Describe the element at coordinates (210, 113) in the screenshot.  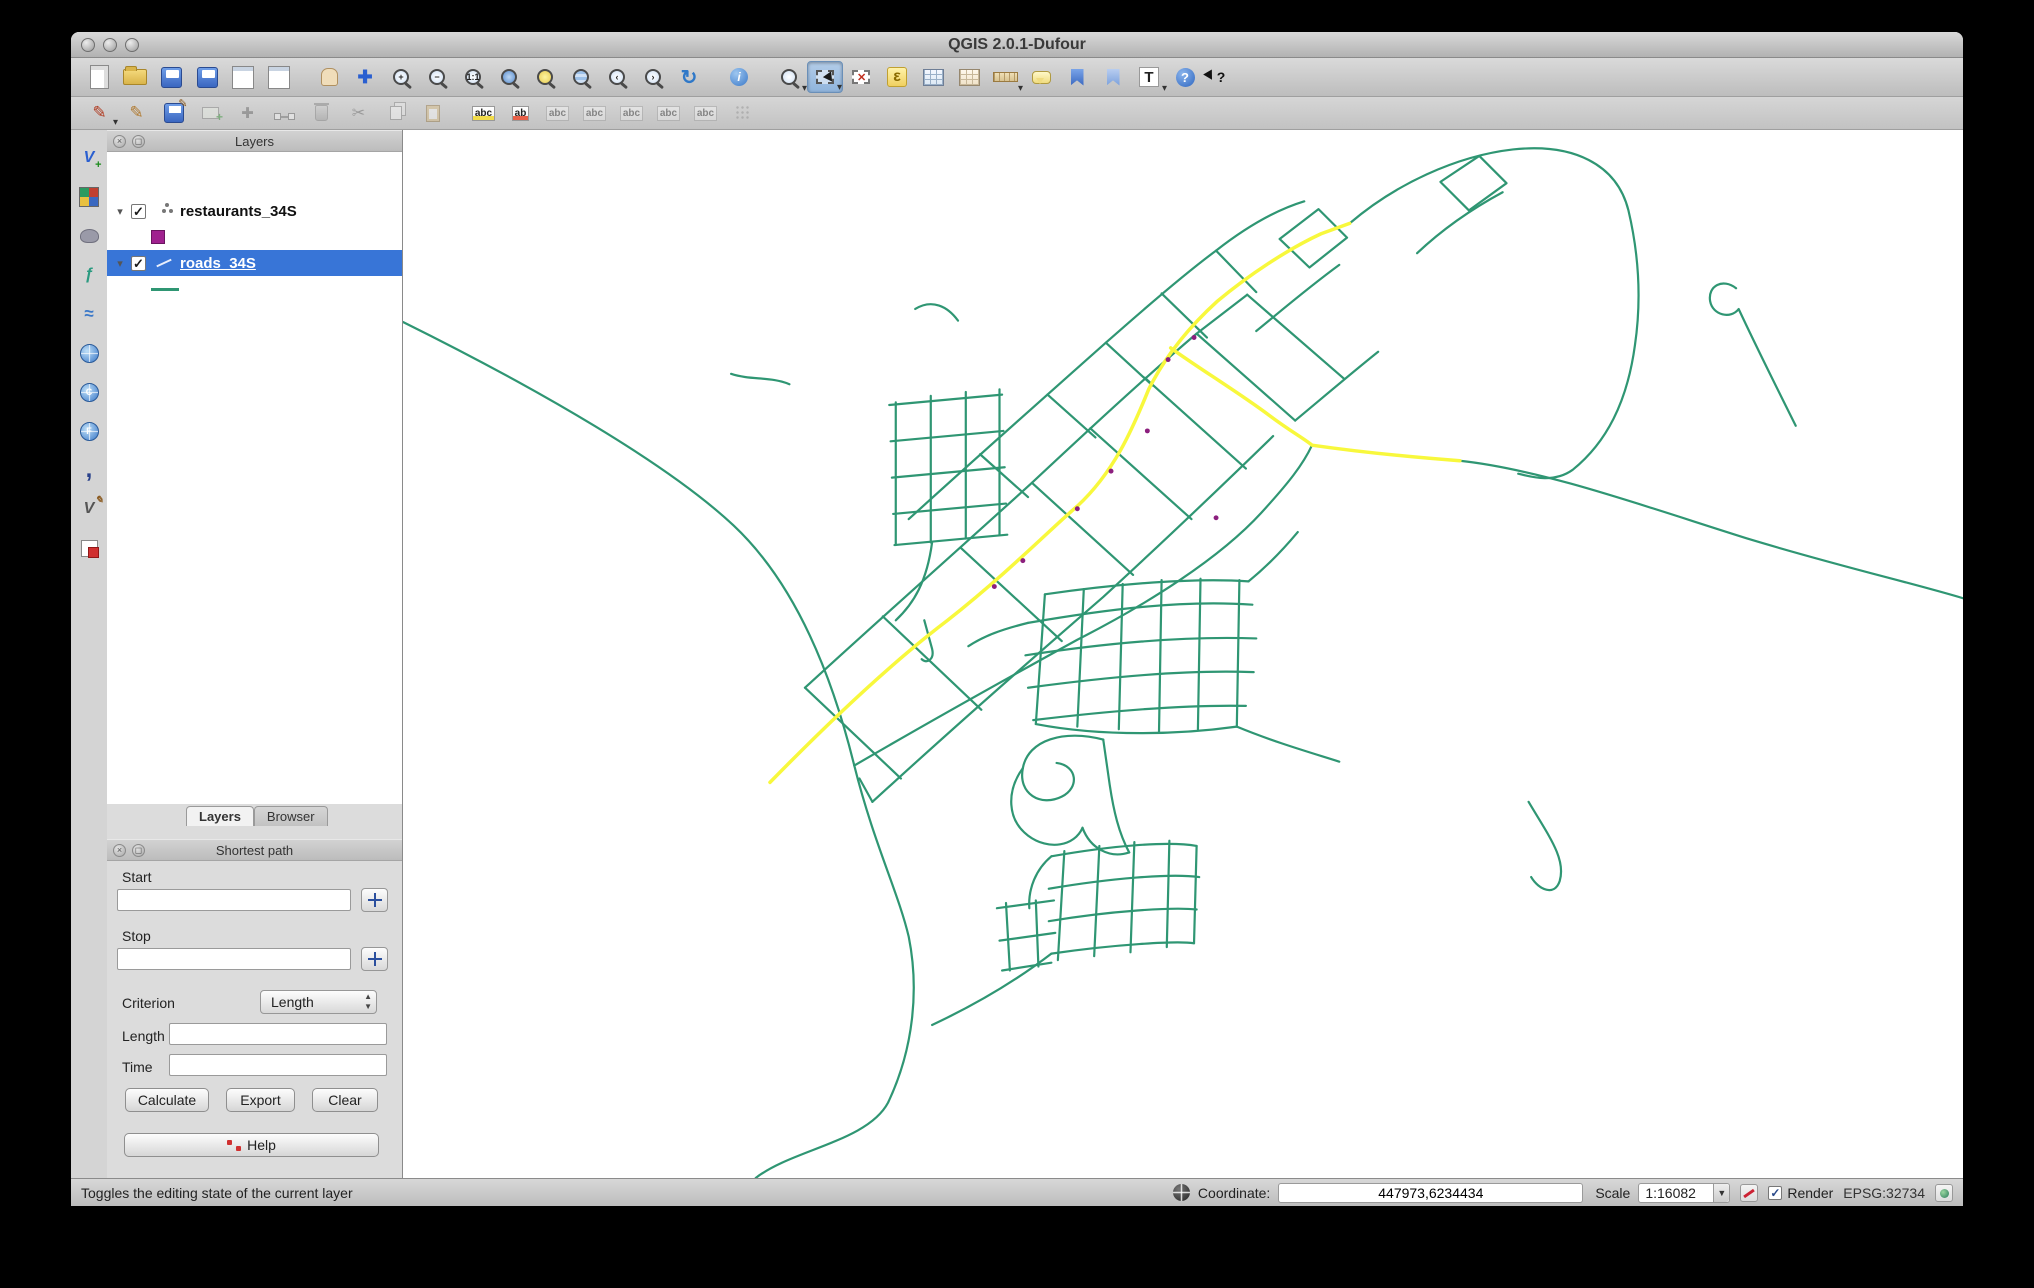
I see `add-feature-icon` at that location.